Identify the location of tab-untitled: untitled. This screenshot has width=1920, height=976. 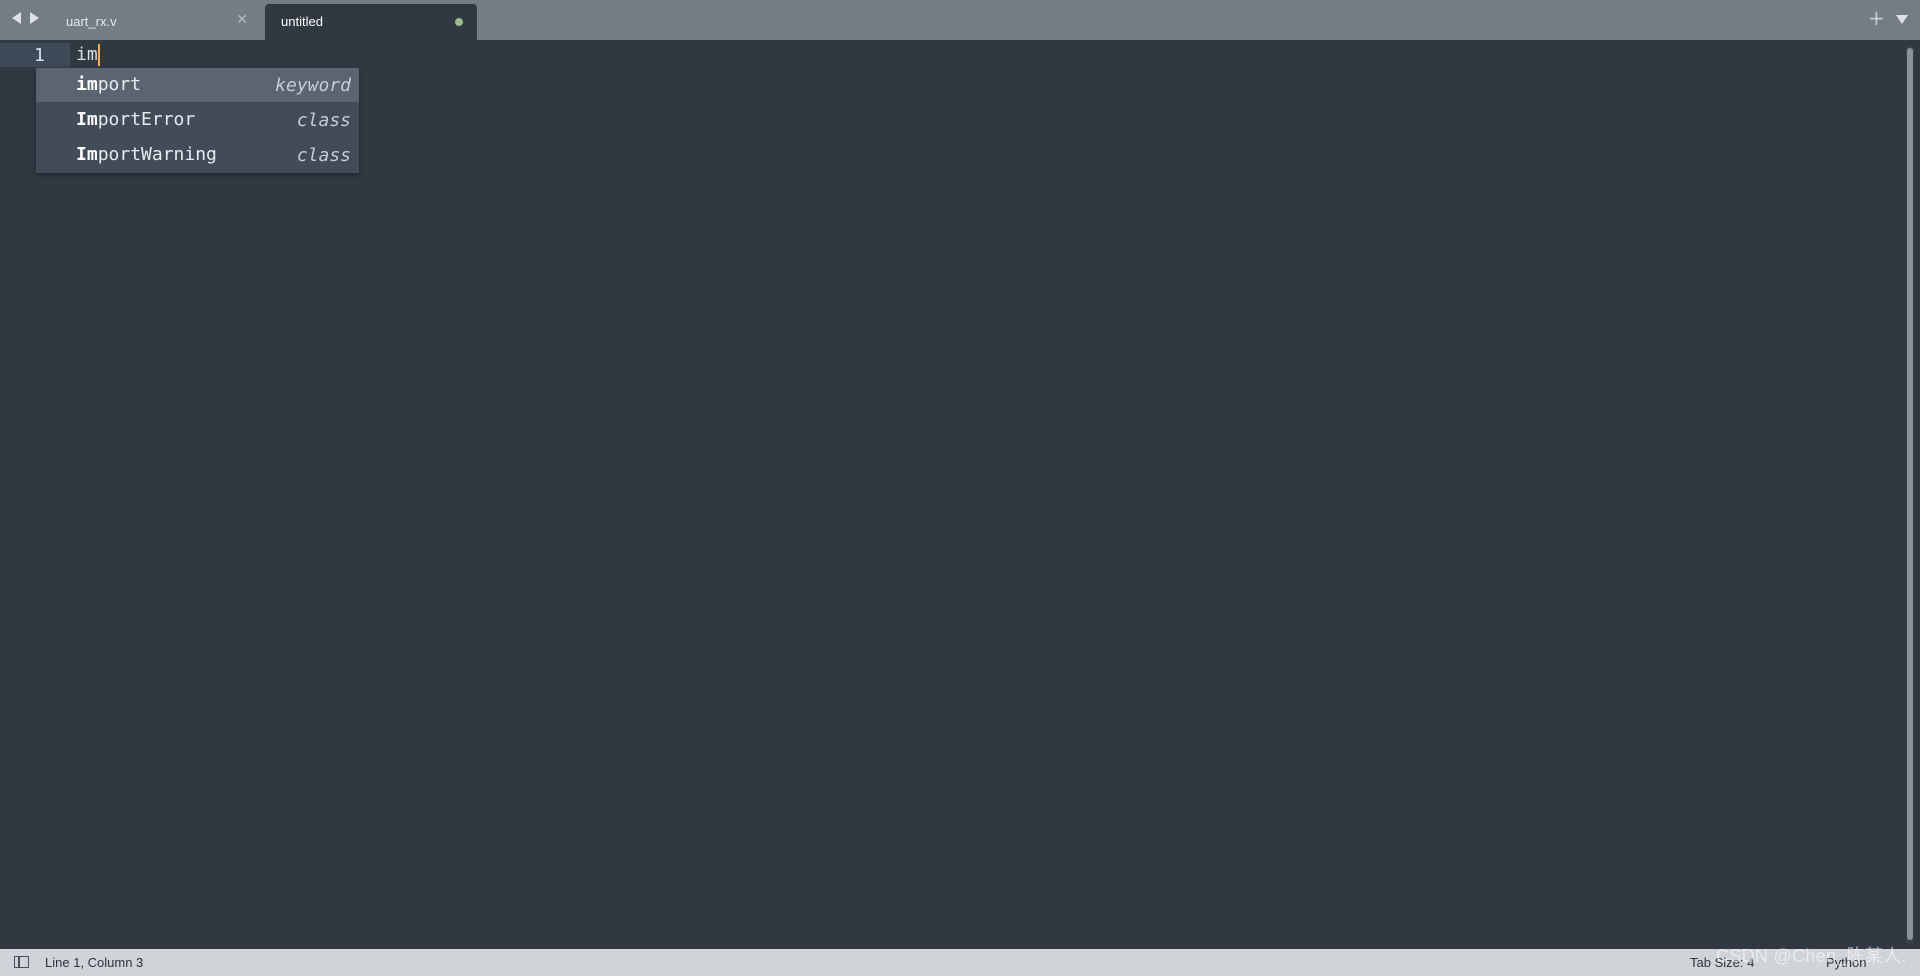
(371, 22).